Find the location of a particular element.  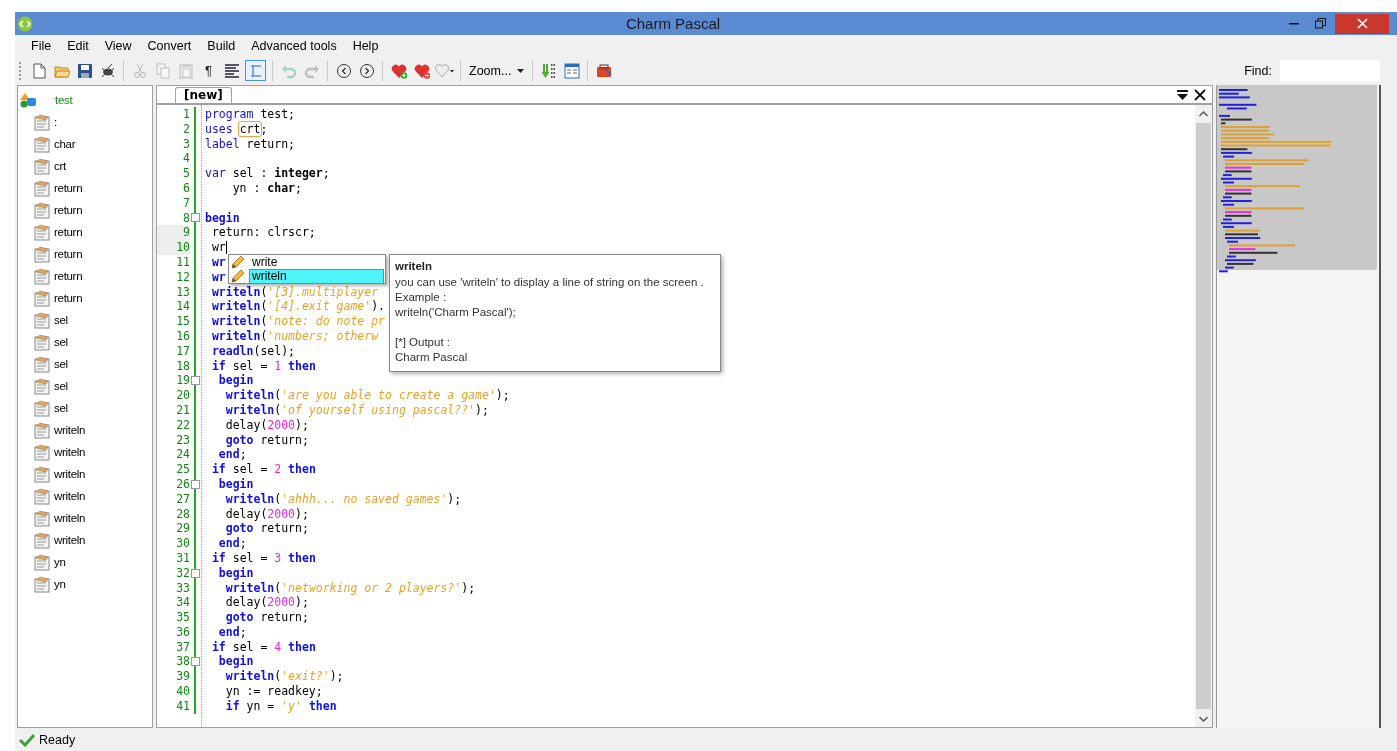

scrollbar-thumb is located at coordinates (1203, 416).